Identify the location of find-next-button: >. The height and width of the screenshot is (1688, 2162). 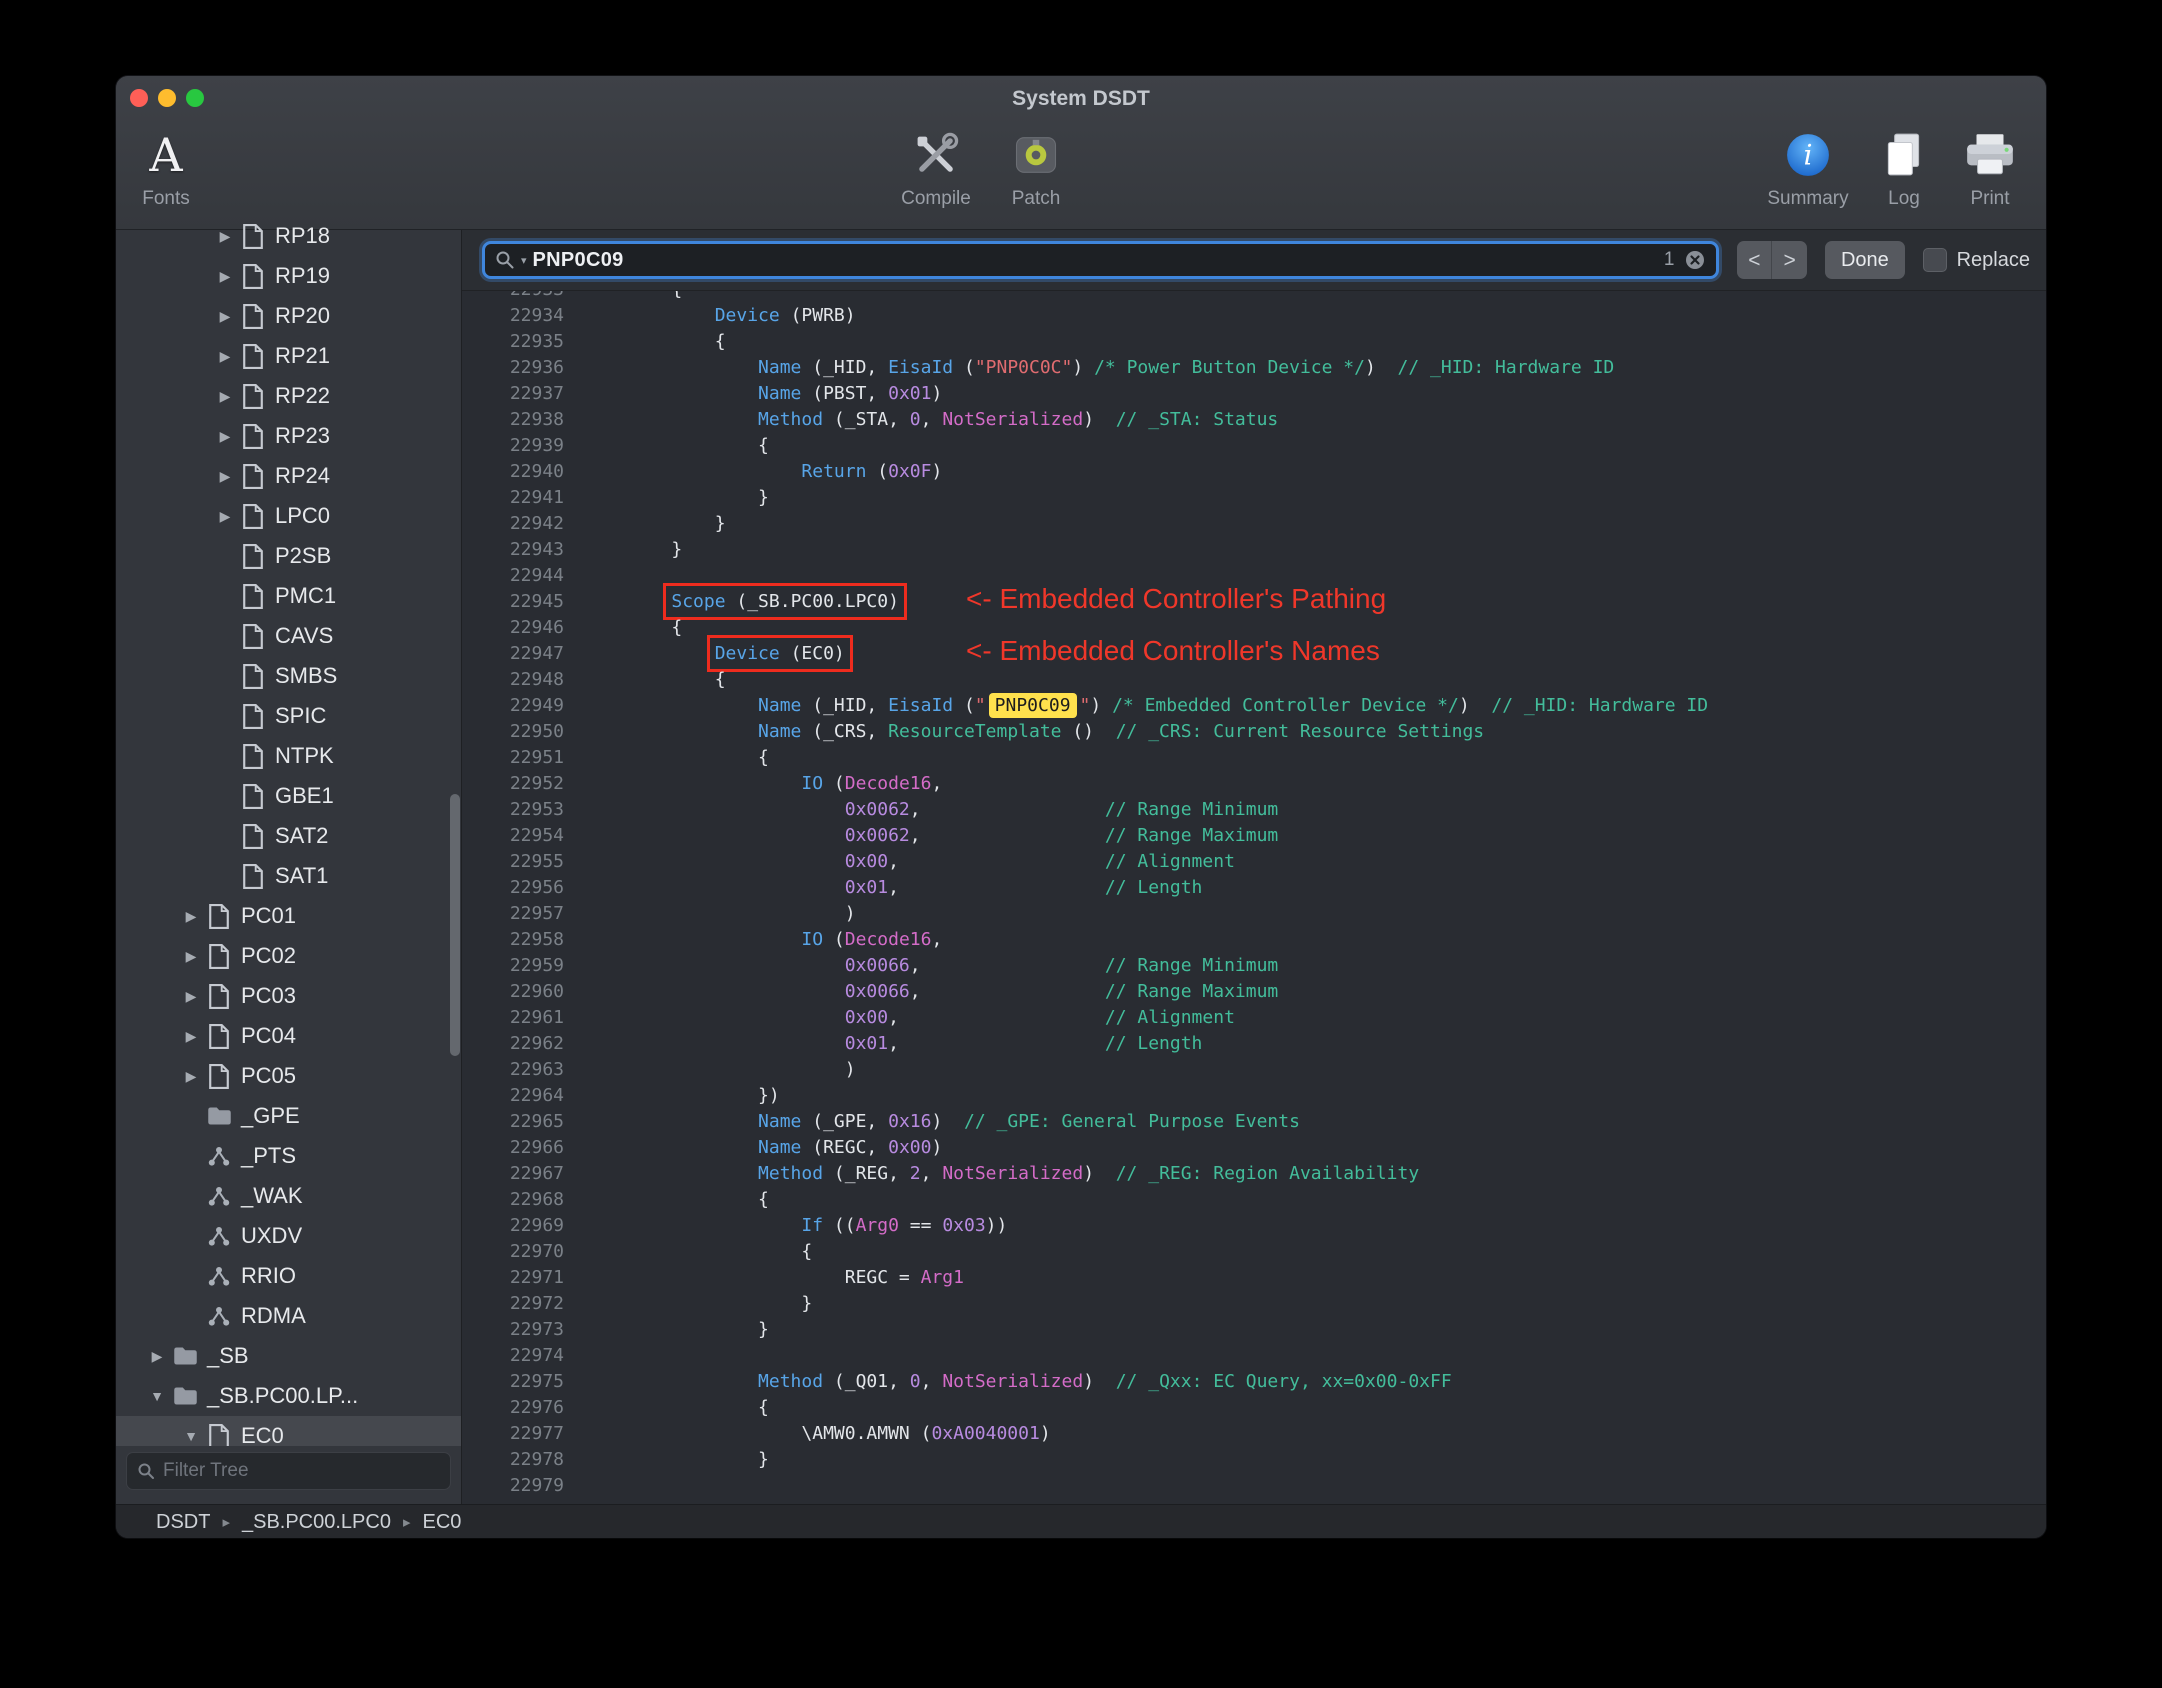
(1789, 260).